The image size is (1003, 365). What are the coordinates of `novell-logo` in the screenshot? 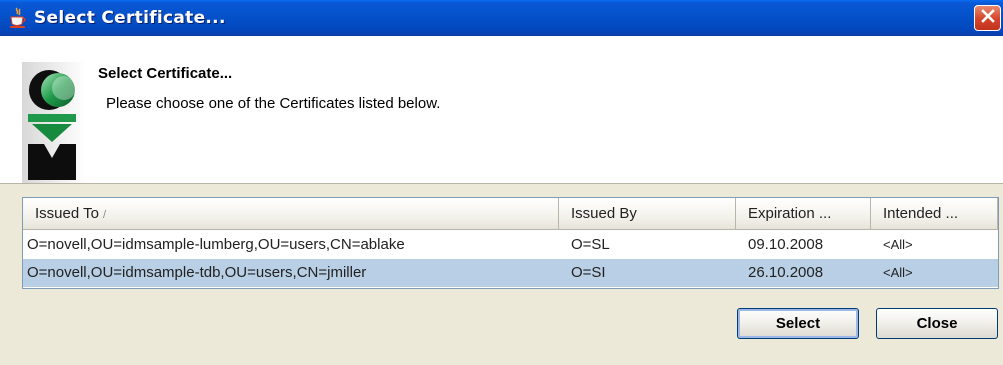 It's located at (54, 122).